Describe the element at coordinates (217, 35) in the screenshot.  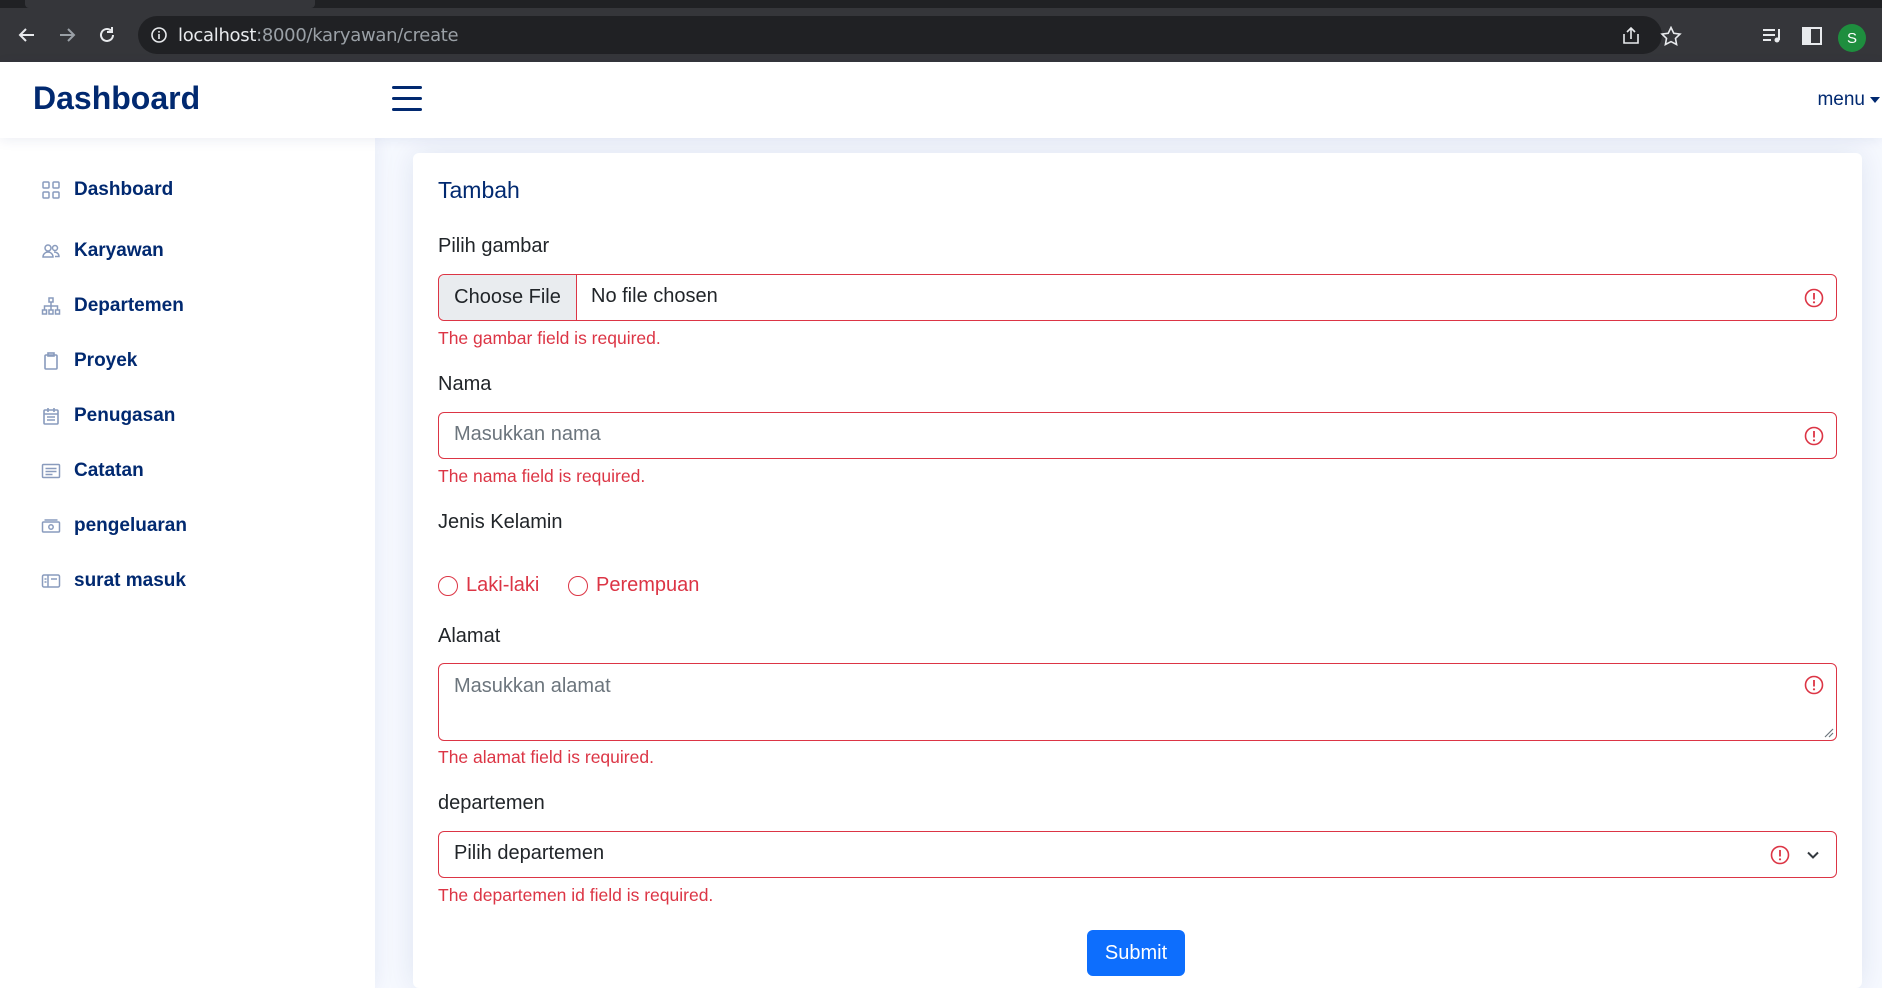
I see `url-host: localhost` at that location.